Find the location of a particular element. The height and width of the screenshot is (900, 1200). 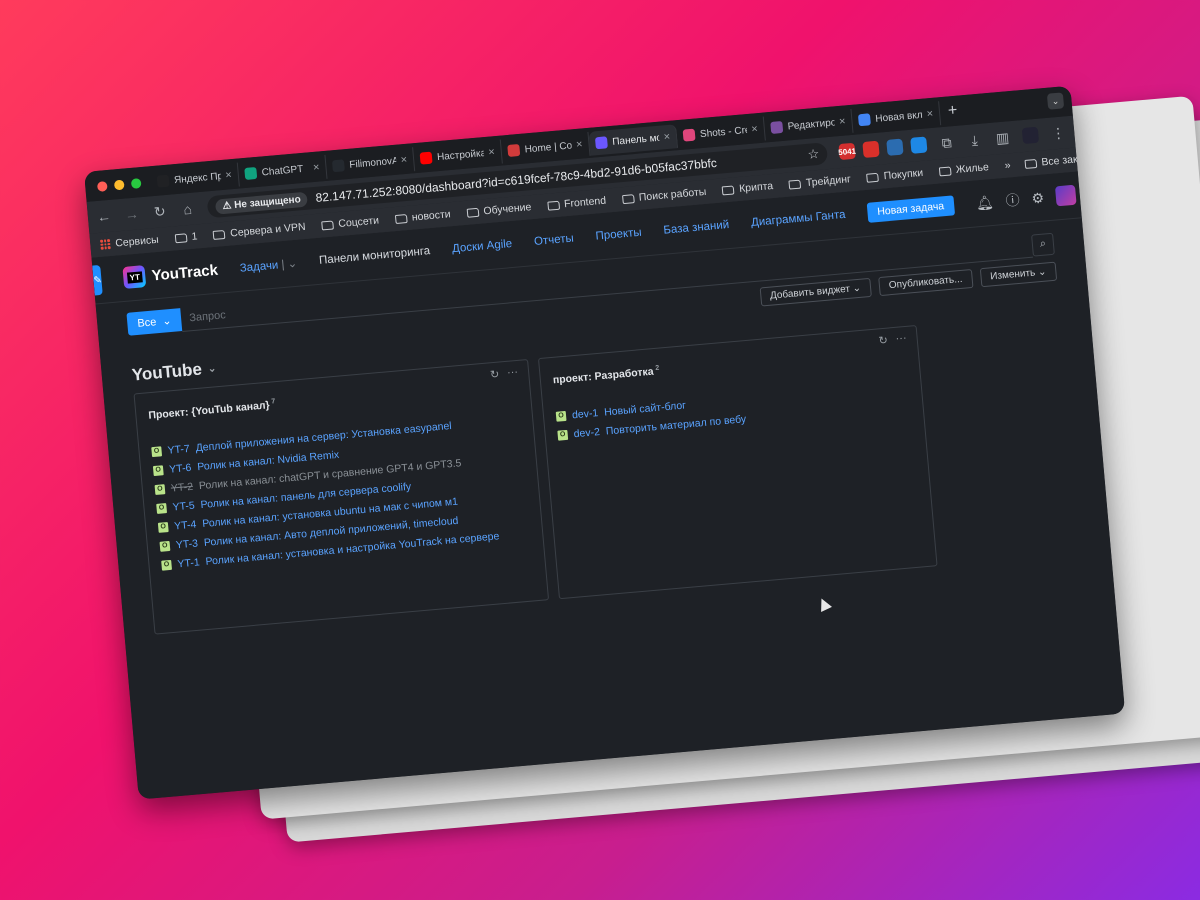

nav-agile-boards: Доски Agile is located at coordinates (482, 246).